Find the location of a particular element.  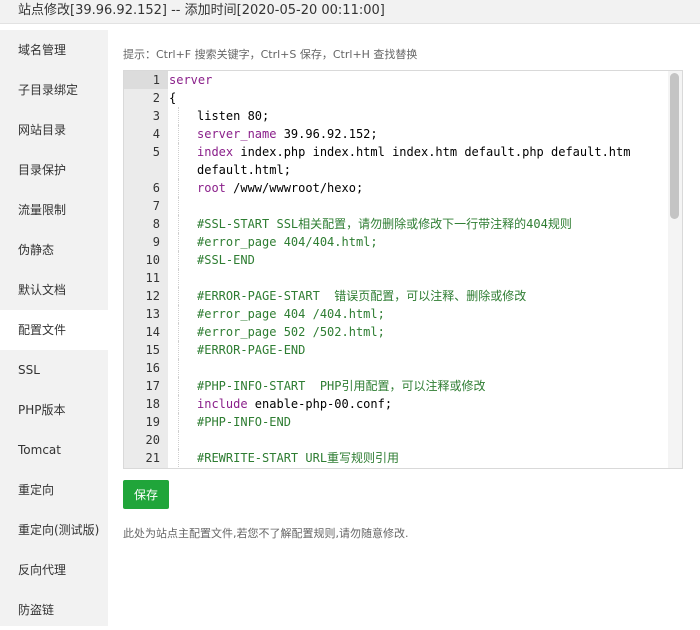

code-text: include enable-php-00.conf; is located at coordinates (398, 404).